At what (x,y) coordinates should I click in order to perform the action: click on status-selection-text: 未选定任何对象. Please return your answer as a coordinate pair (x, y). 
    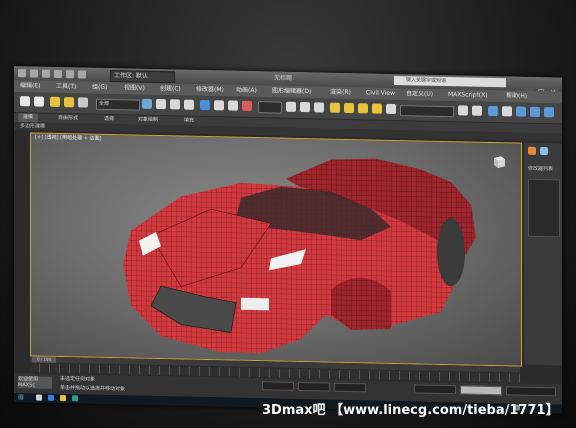
    Looking at the image, I should click on (78, 379).